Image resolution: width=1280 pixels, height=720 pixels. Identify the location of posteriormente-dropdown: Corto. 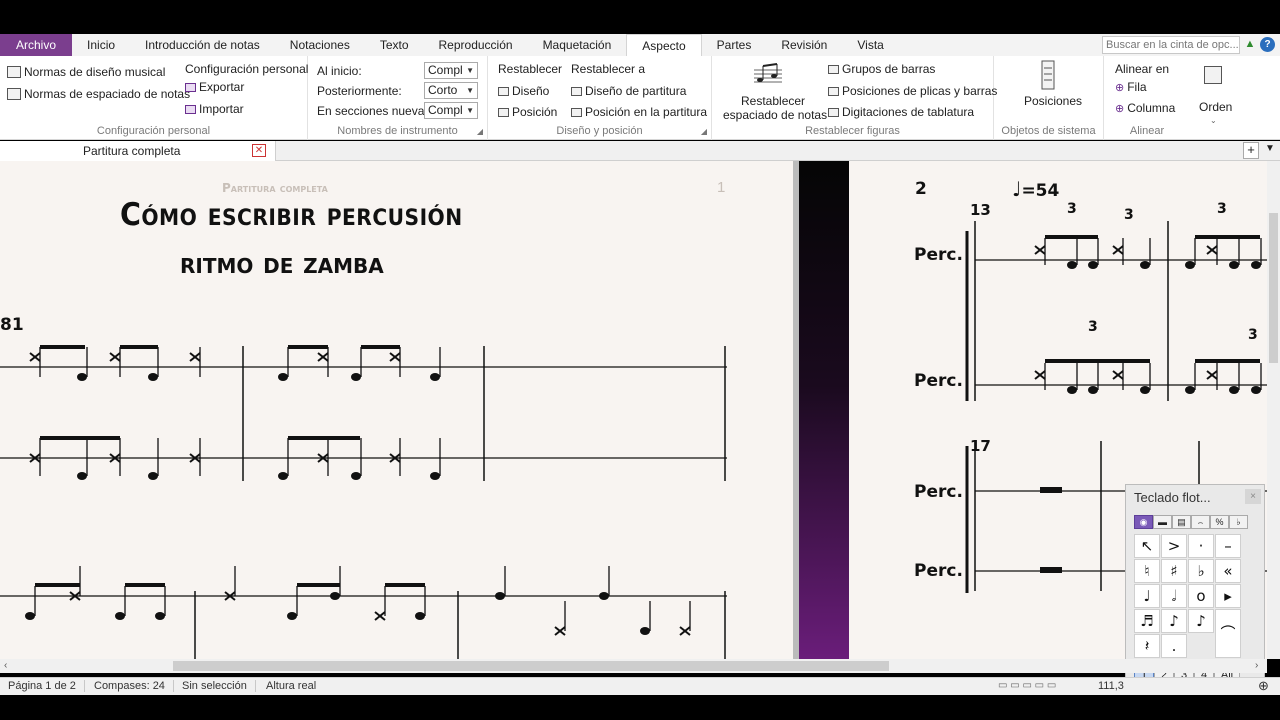
(451, 90).